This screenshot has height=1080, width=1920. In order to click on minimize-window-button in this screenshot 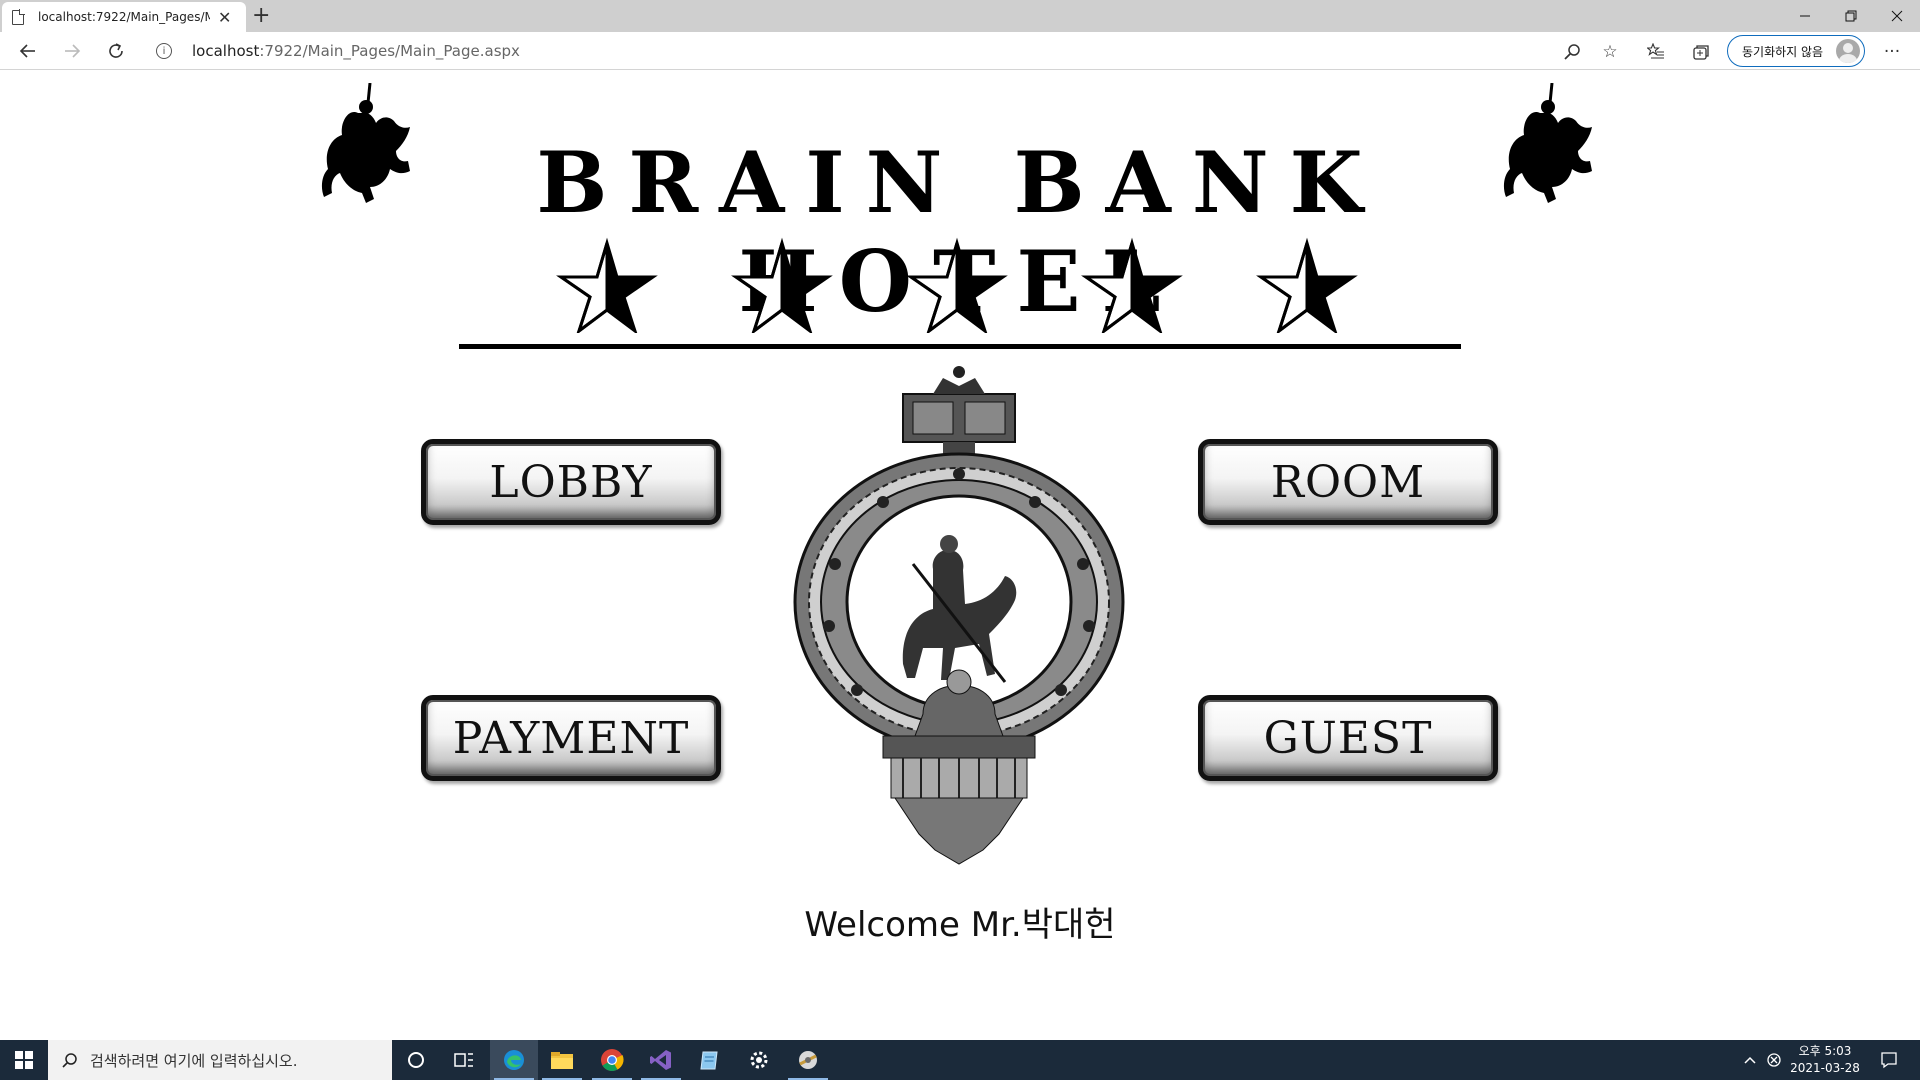, I will do `click(1805, 16)`.